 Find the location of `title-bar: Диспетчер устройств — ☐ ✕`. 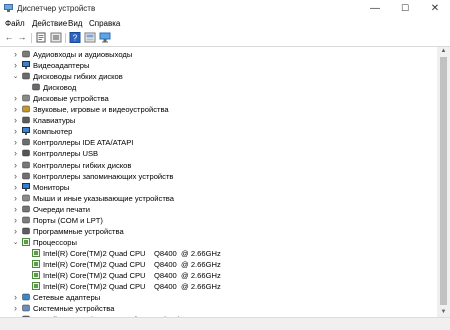

title-bar: Диспетчер устройств — ☐ ✕ is located at coordinates (225, 8).